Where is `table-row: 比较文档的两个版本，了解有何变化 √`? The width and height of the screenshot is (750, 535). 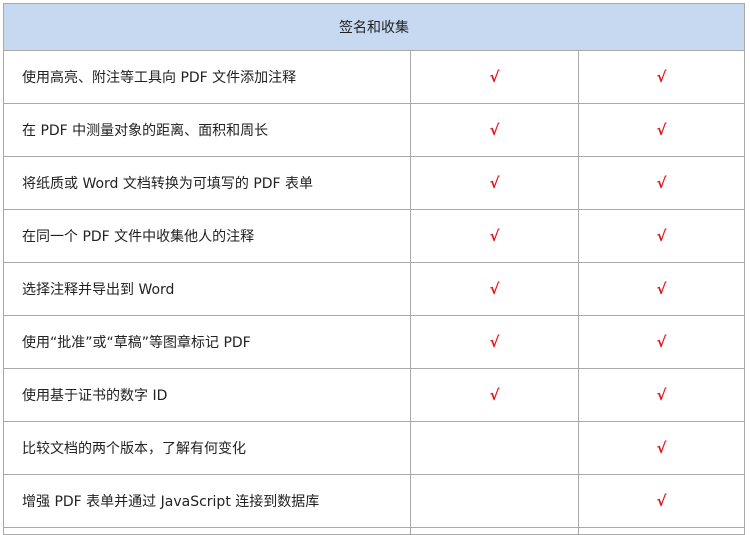
table-row: 比较文档的两个版本，了解有何变化 √ is located at coordinates (374, 448).